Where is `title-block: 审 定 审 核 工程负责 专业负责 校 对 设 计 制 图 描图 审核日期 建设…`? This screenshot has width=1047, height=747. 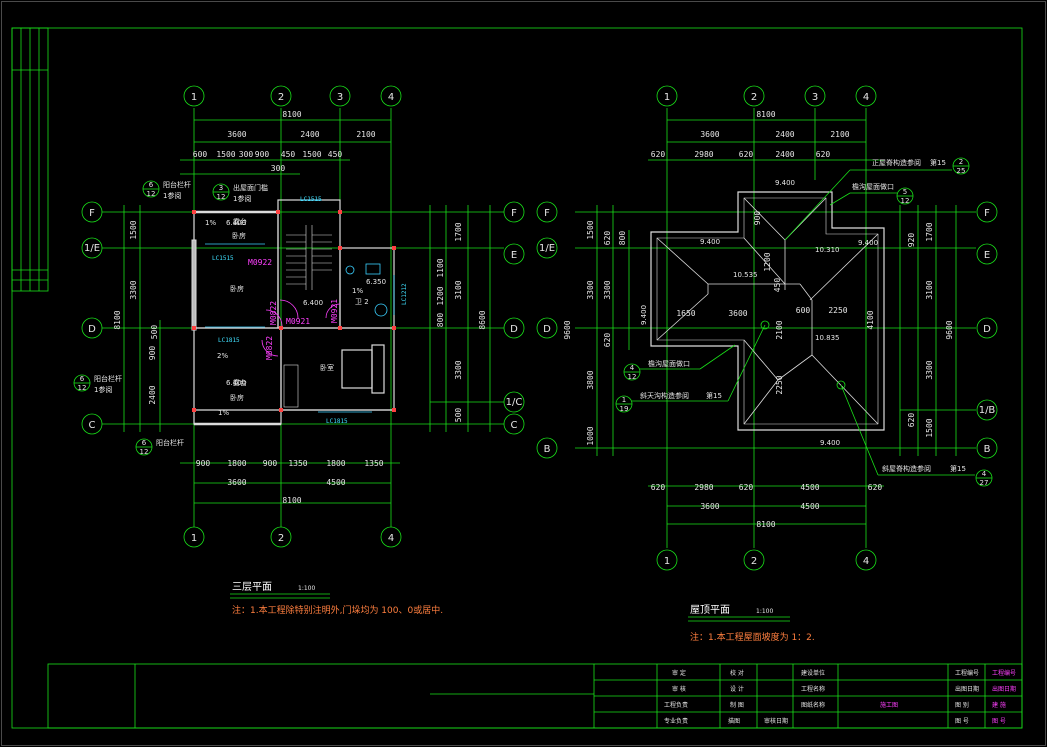
title-block: 审 定 审 核 工程负责 专业负责 校 对 设 计 制 图 描图 审核日期 建设… is located at coordinates (535, 696).